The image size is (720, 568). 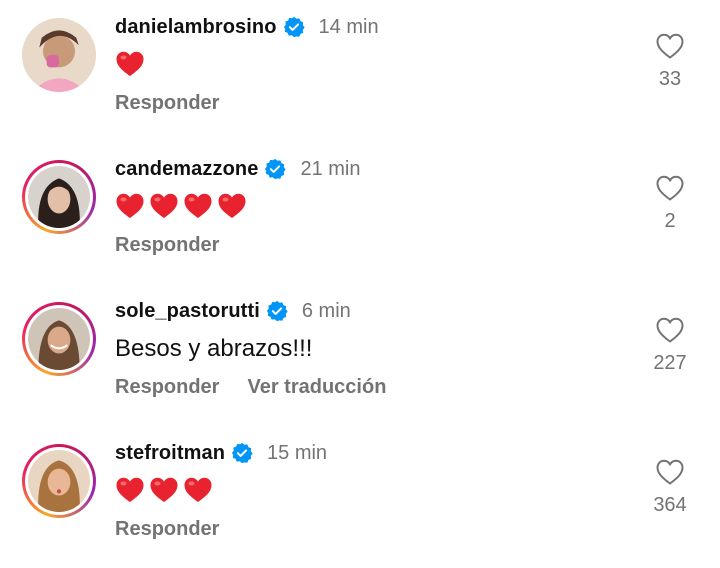 I want to click on like-count: 364, so click(x=670, y=505).